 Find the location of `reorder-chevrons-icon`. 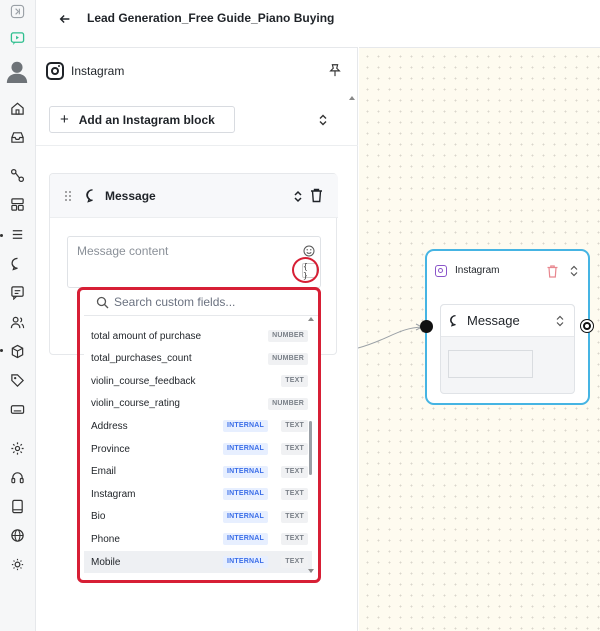

reorder-chevrons-icon is located at coordinates (323, 120).